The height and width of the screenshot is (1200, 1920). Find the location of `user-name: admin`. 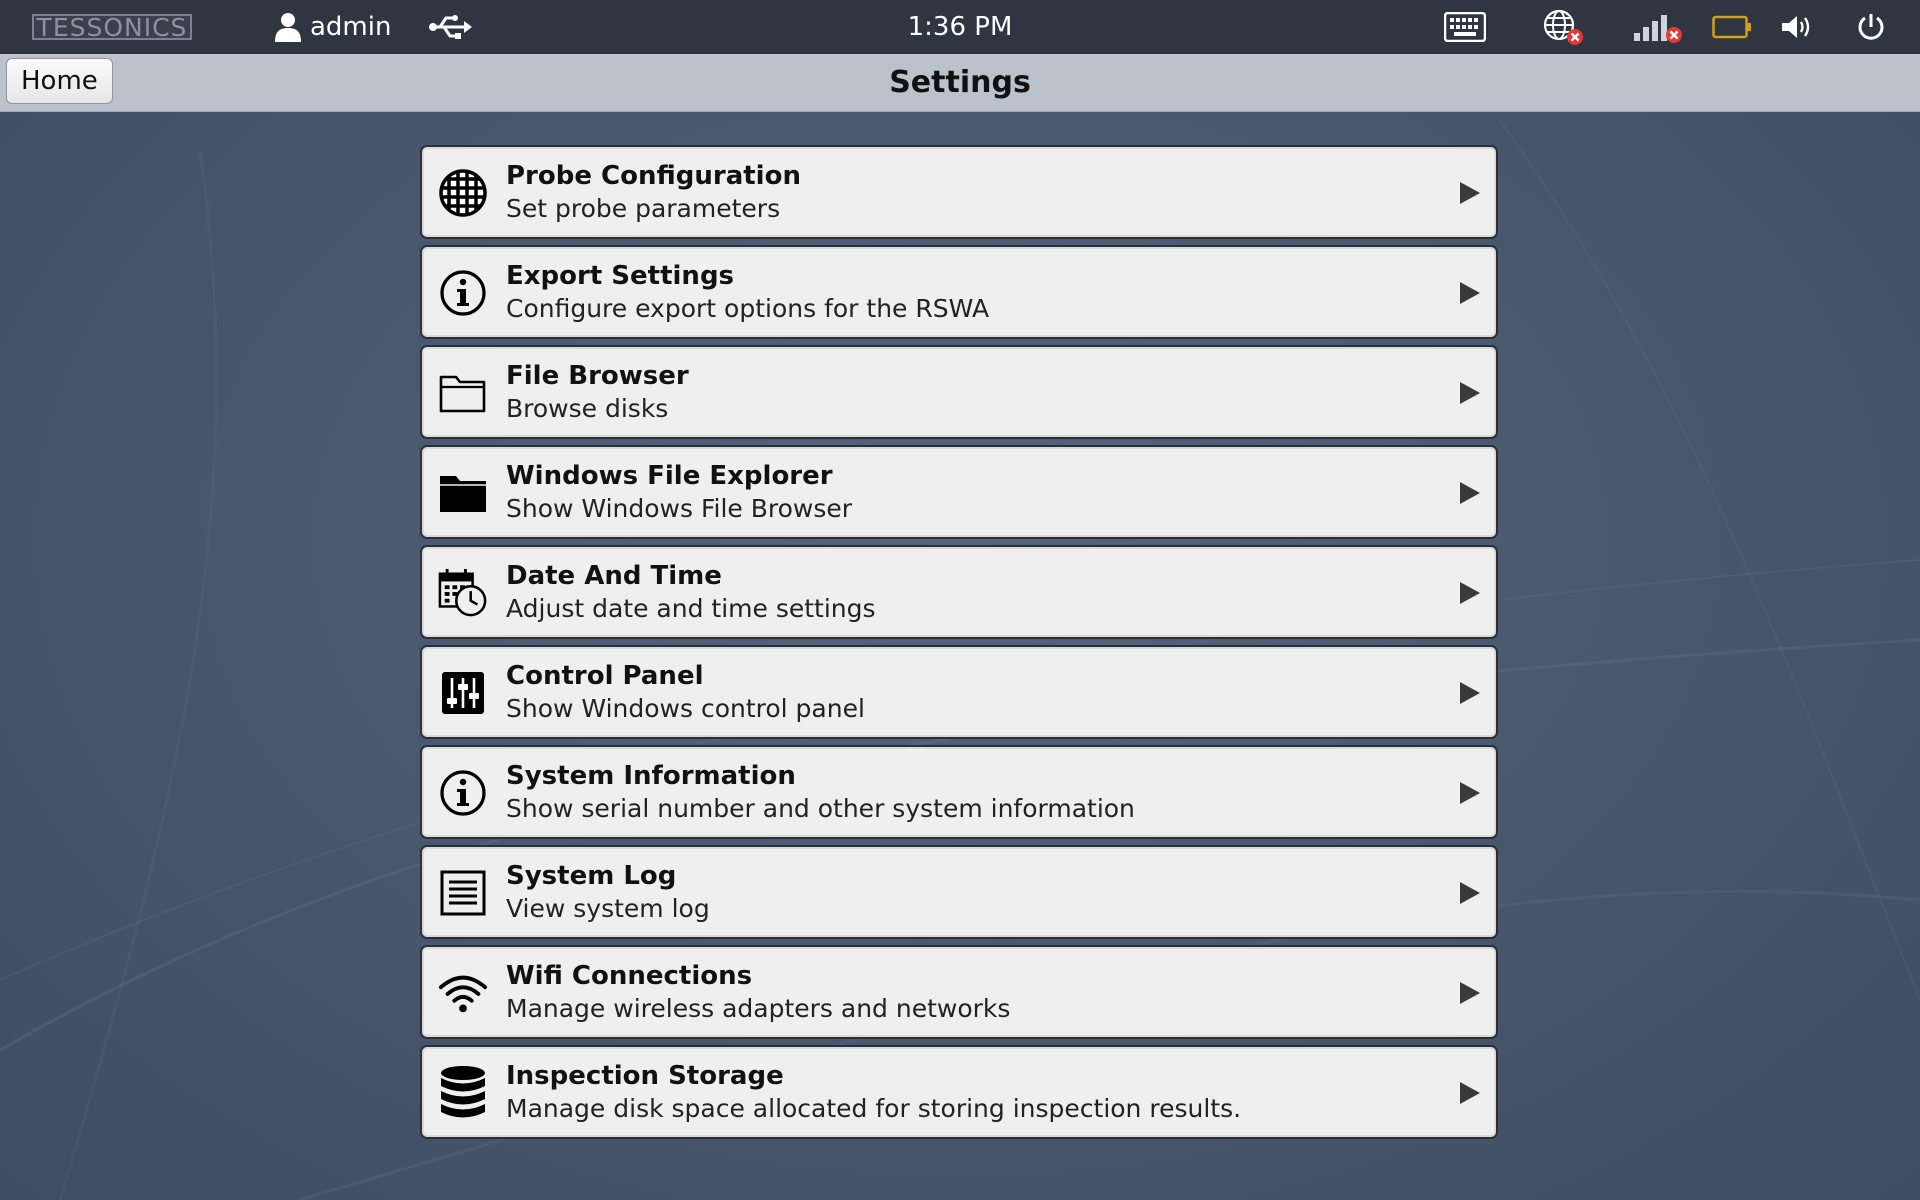

user-name: admin is located at coordinates (351, 27).